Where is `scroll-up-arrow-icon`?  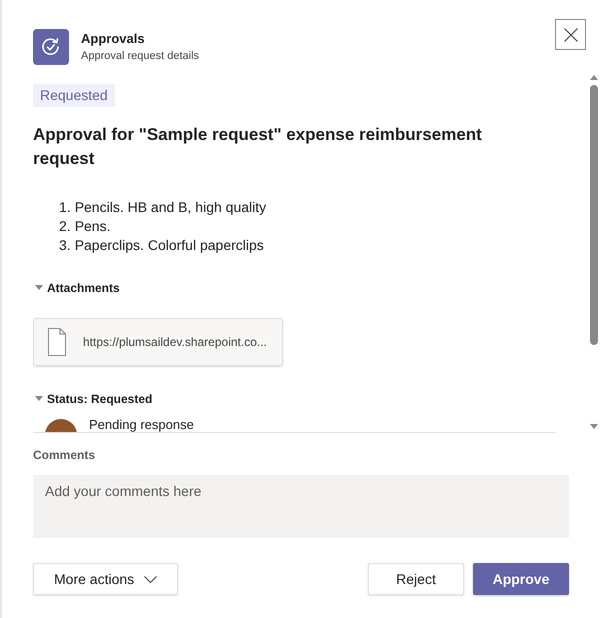 scroll-up-arrow-icon is located at coordinates (594, 77).